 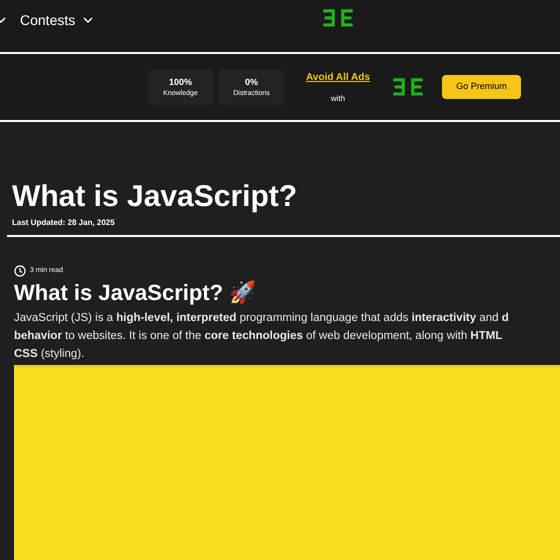 I want to click on nav-item: Contests, so click(x=57, y=20).